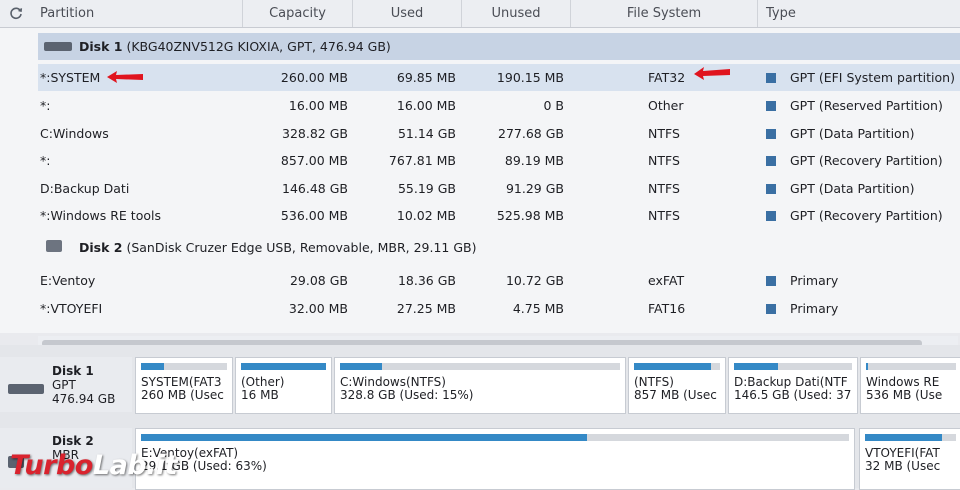  I want to click on column-used-label: Used, so click(407, 13).